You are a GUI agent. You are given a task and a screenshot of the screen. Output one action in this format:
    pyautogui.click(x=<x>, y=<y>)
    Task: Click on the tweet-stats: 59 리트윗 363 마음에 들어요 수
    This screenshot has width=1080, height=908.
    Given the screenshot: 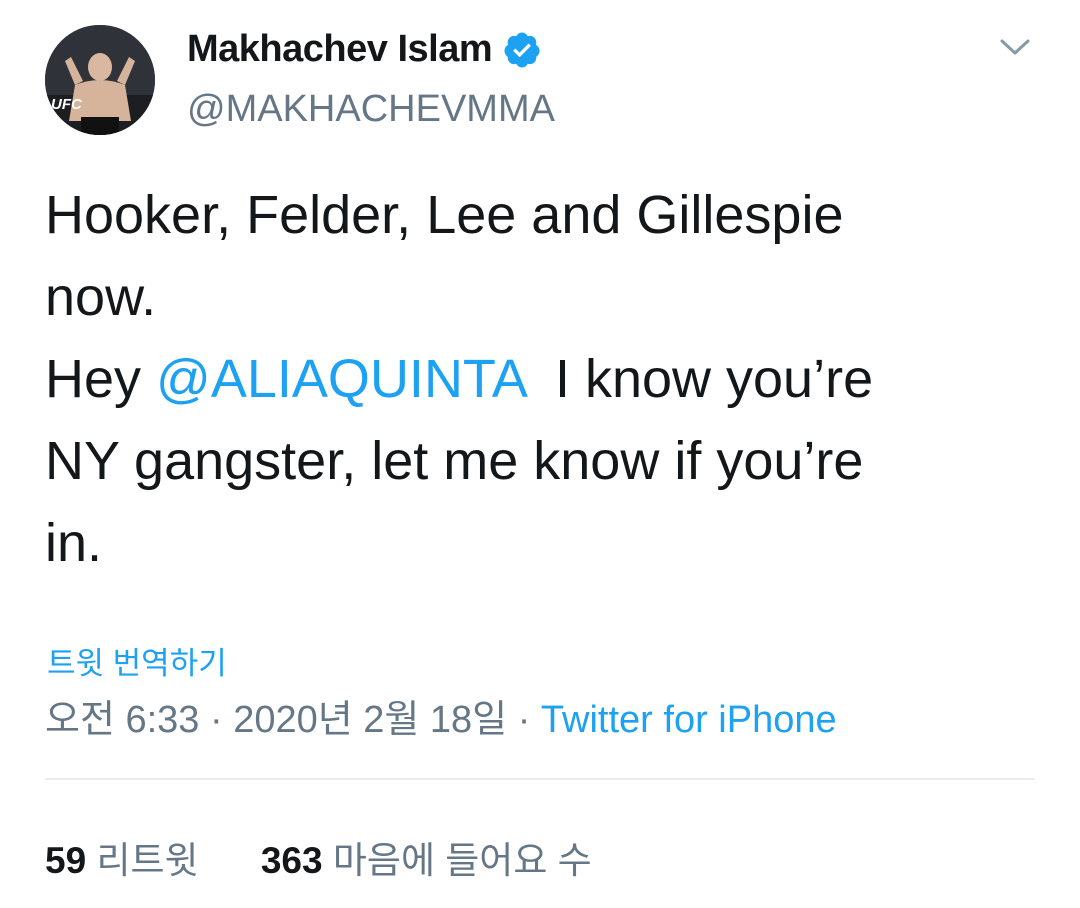 What is the action you would take?
    pyautogui.click(x=318, y=857)
    